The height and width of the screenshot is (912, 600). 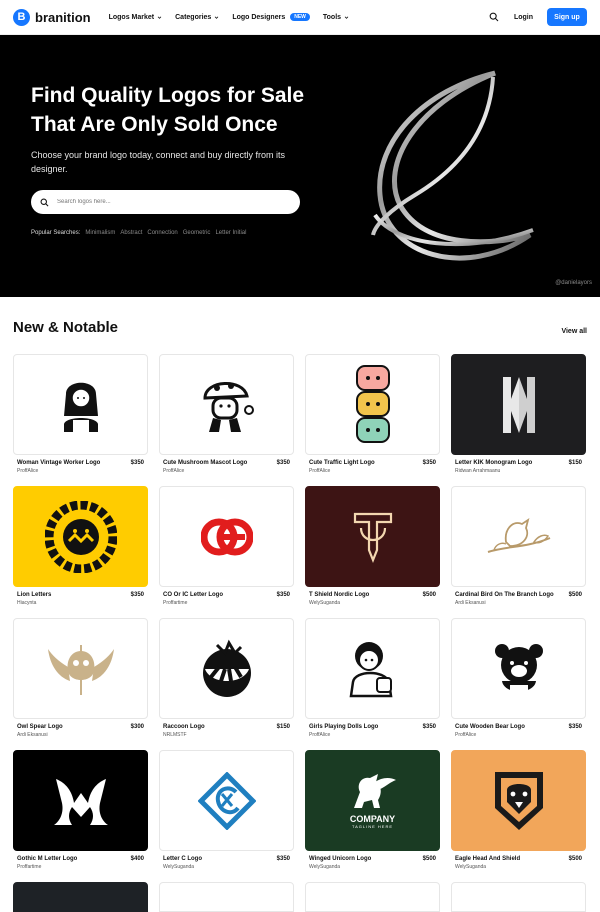 I want to click on view-all-link: View all, so click(x=574, y=331).